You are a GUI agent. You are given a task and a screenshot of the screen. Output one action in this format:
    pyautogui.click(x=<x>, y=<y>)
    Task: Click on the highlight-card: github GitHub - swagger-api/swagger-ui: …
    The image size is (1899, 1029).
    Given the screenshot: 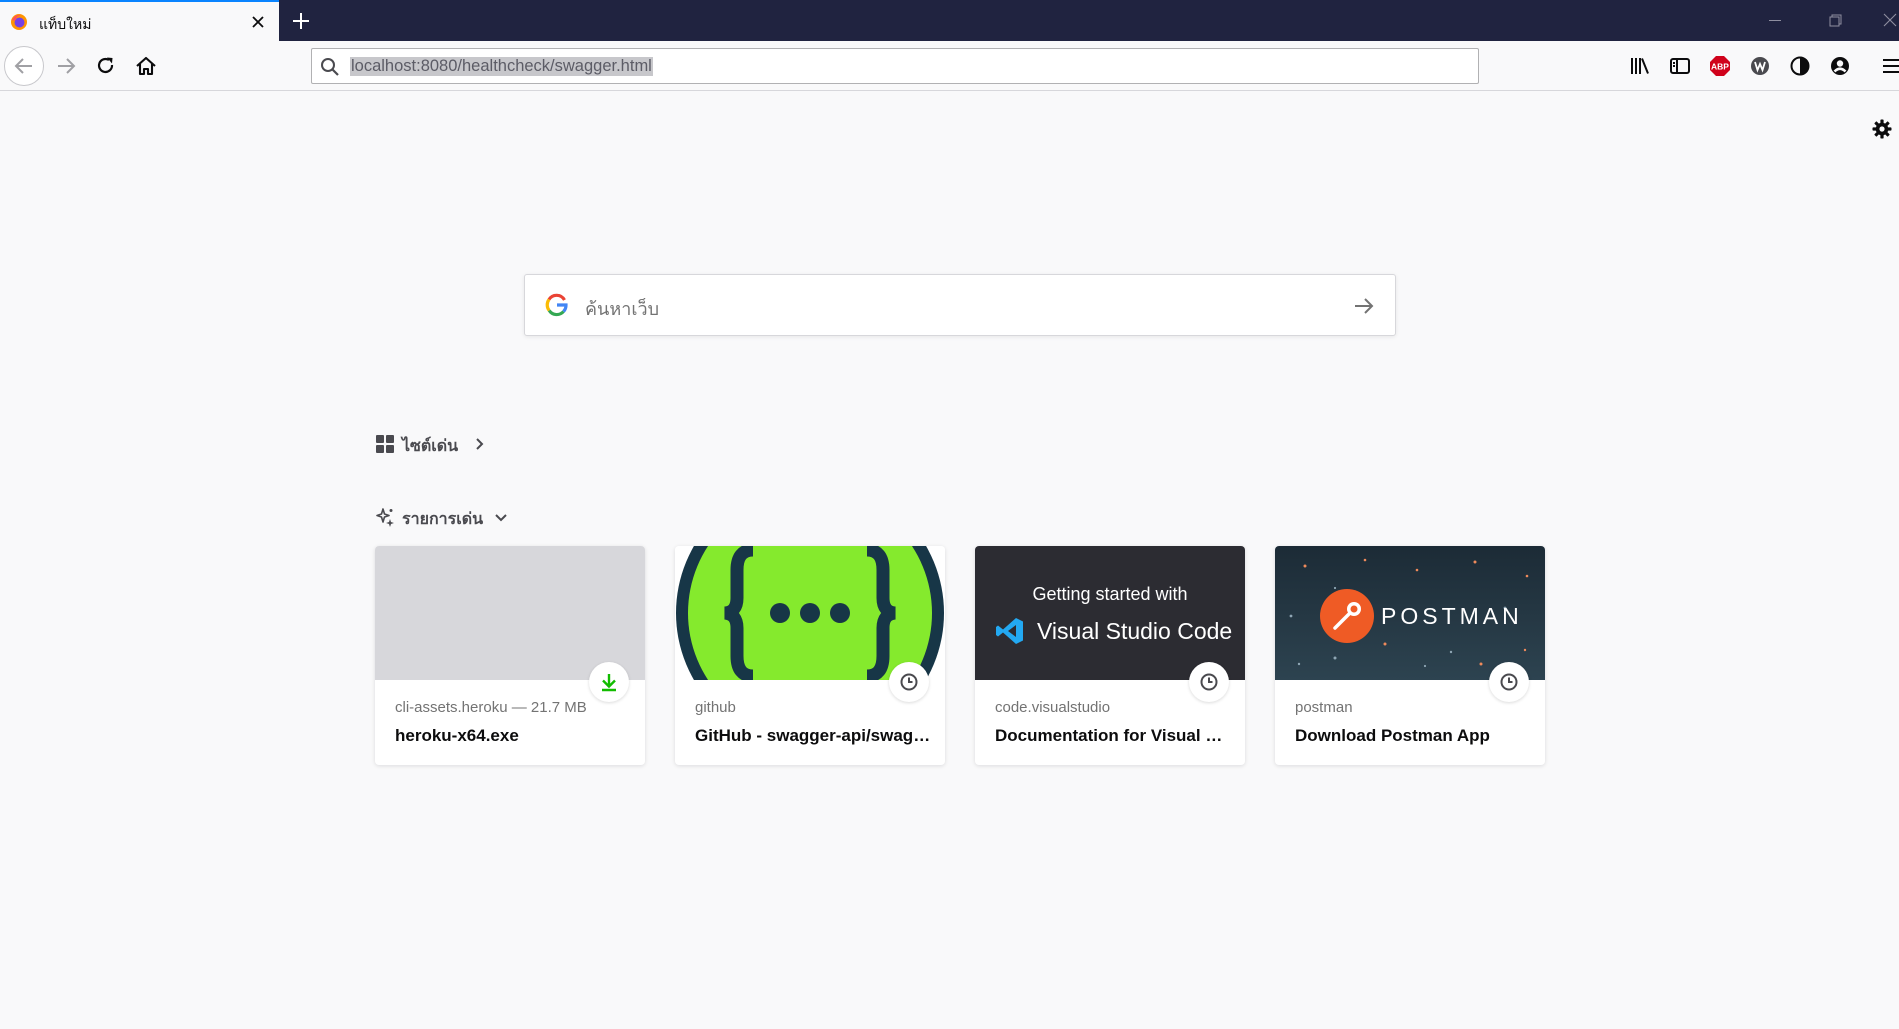 What is the action you would take?
    pyautogui.click(x=810, y=655)
    